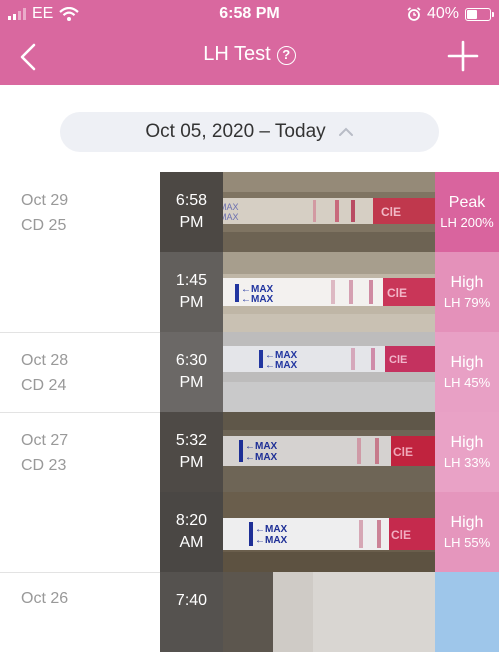 This screenshot has height=652, width=499. I want to click on battery-icon, so click(479, 14).